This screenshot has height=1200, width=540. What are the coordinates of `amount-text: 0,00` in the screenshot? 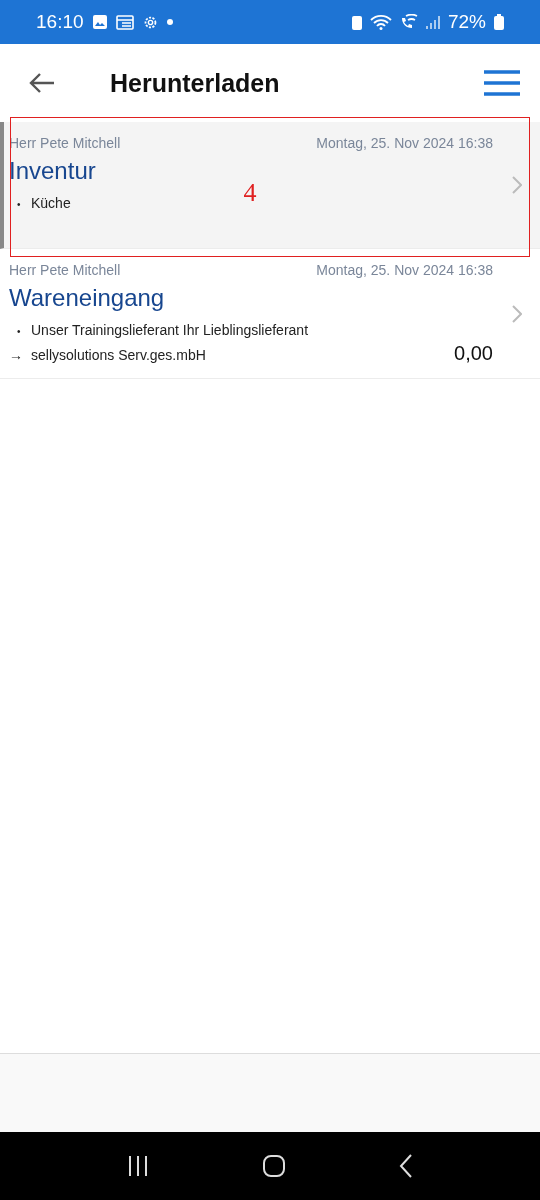 It's located at (473, 353).